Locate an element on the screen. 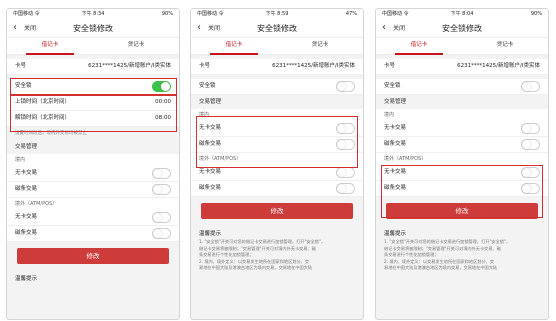  clock: 下午 8:34 is located at coordinates (93, 14).